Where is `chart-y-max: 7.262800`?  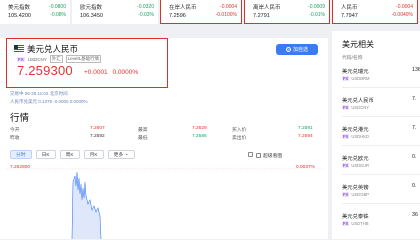 chart-y-max: 7.262800 is located at coordinates (20, 167).